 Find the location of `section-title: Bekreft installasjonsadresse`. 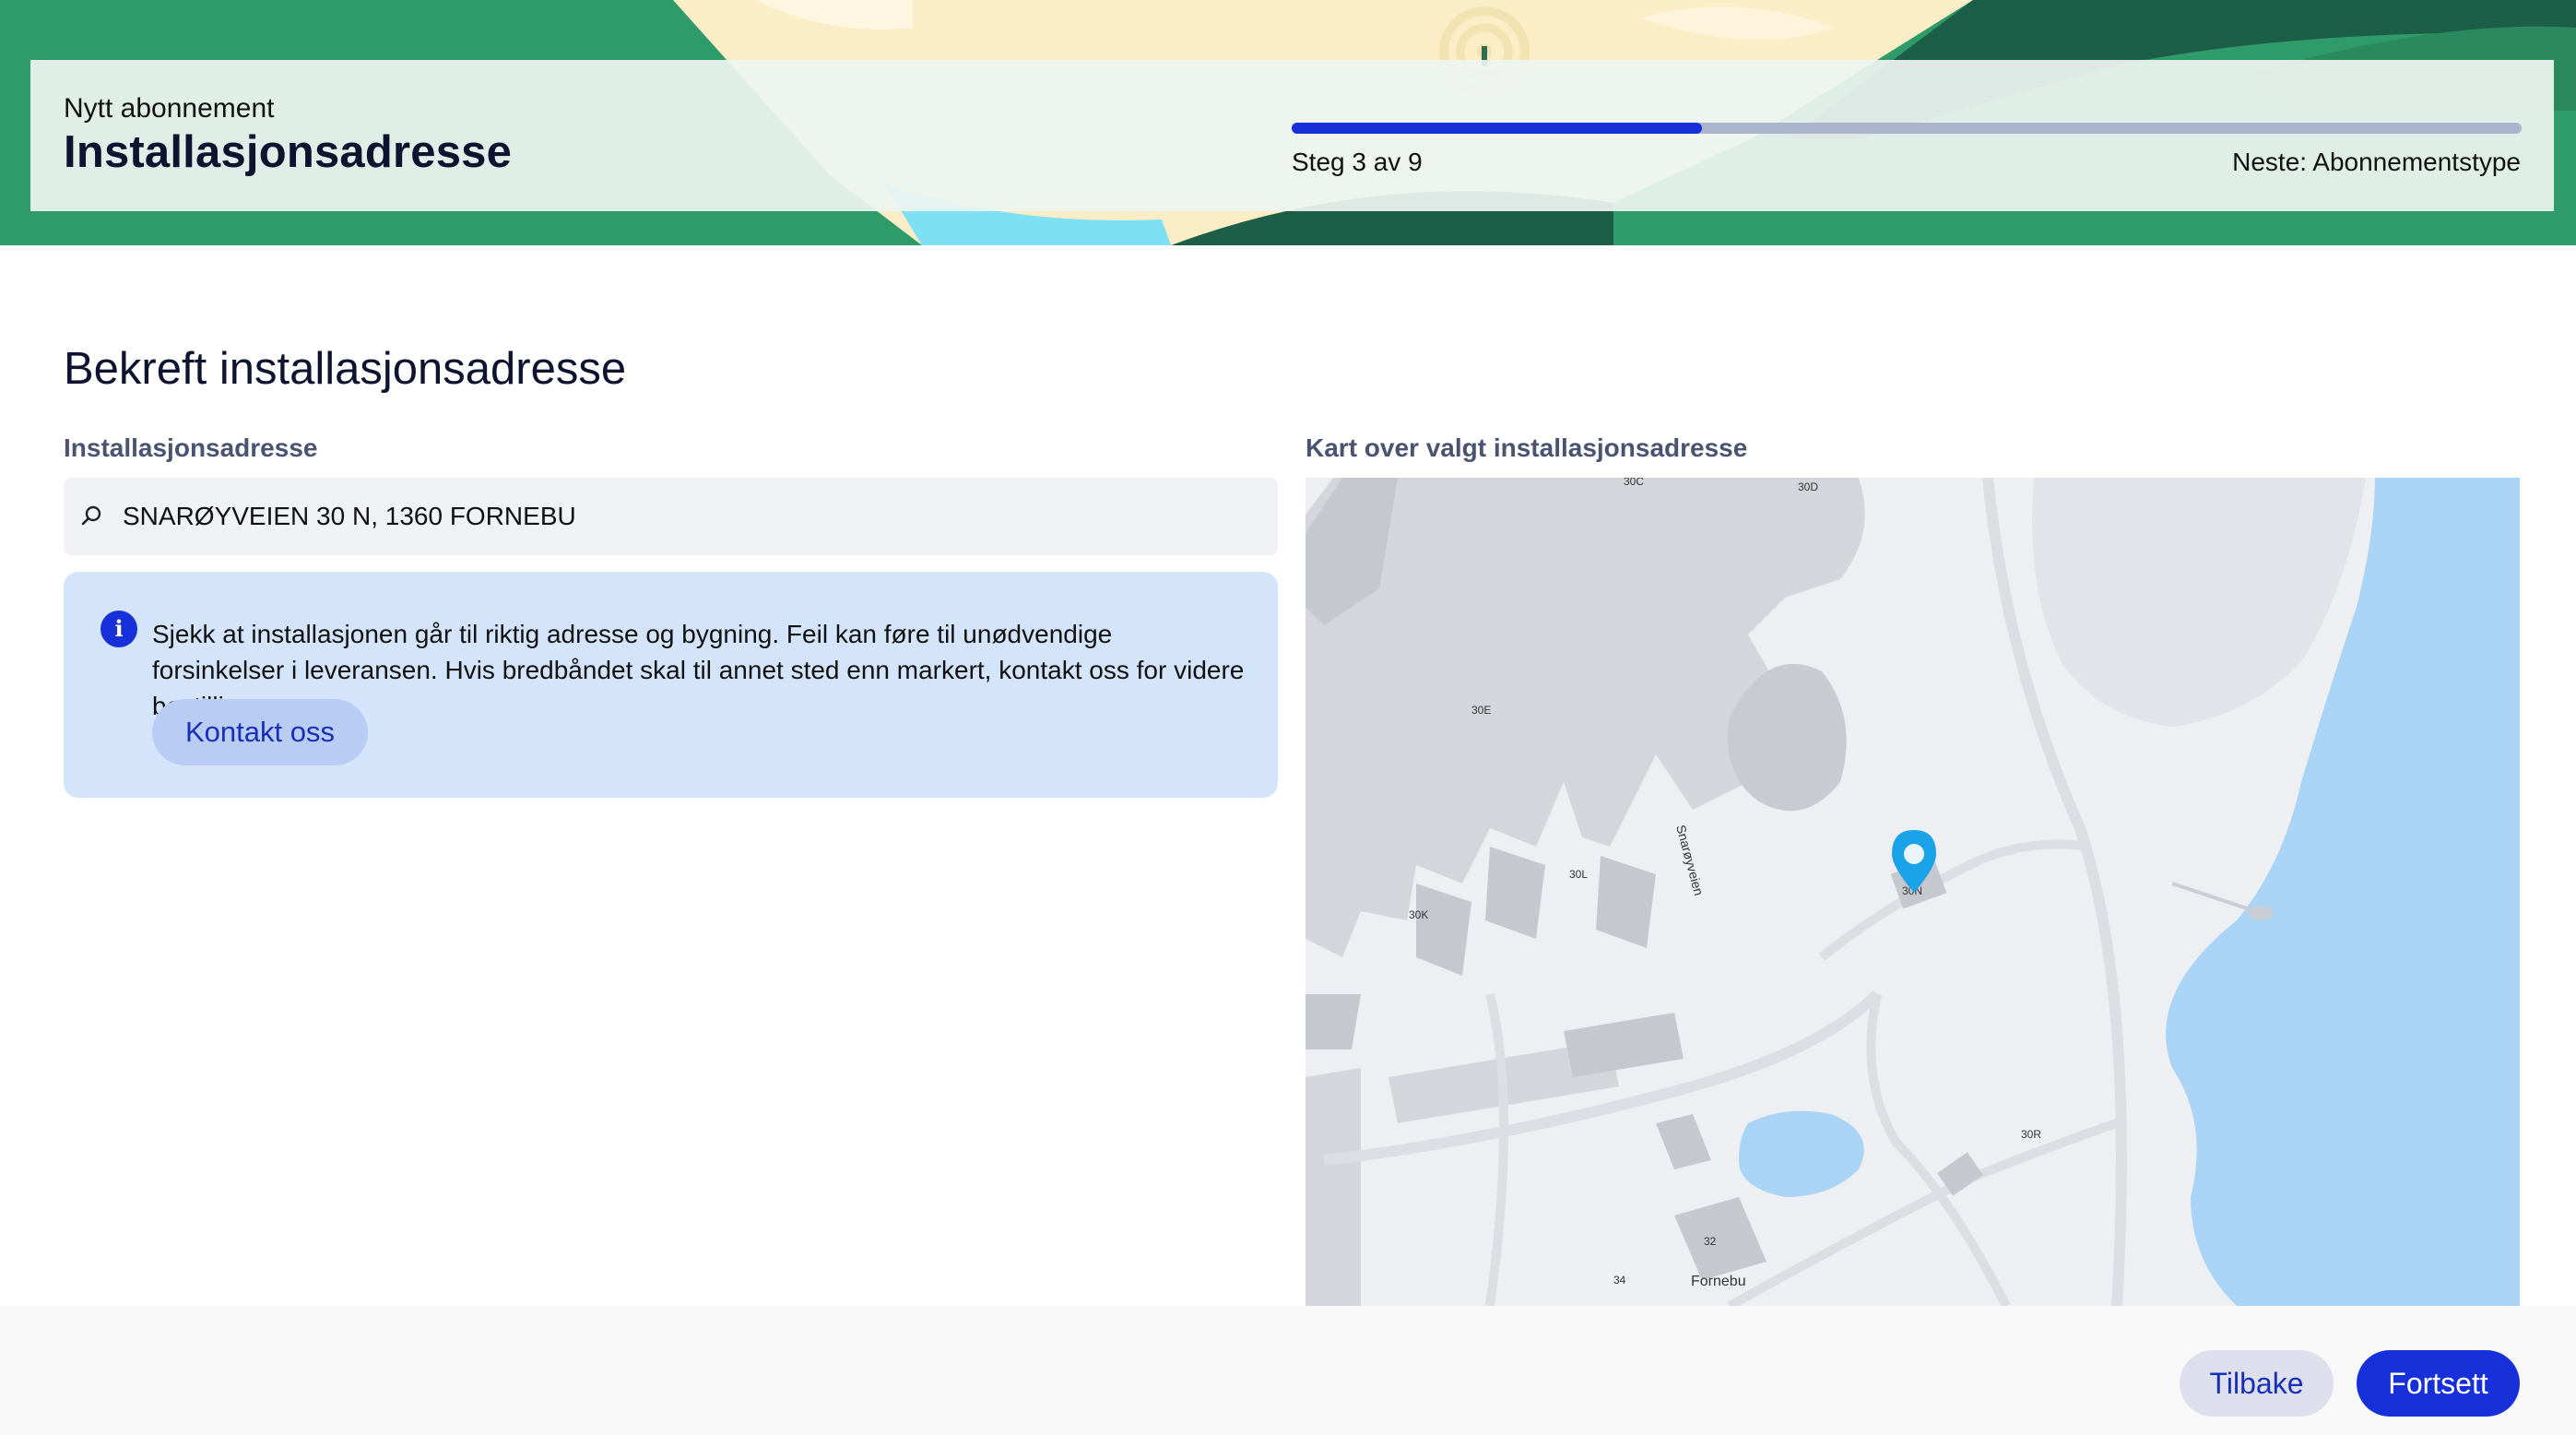

section-title: Bekreft installasjonsadresse is located at coordinates (345, 369).